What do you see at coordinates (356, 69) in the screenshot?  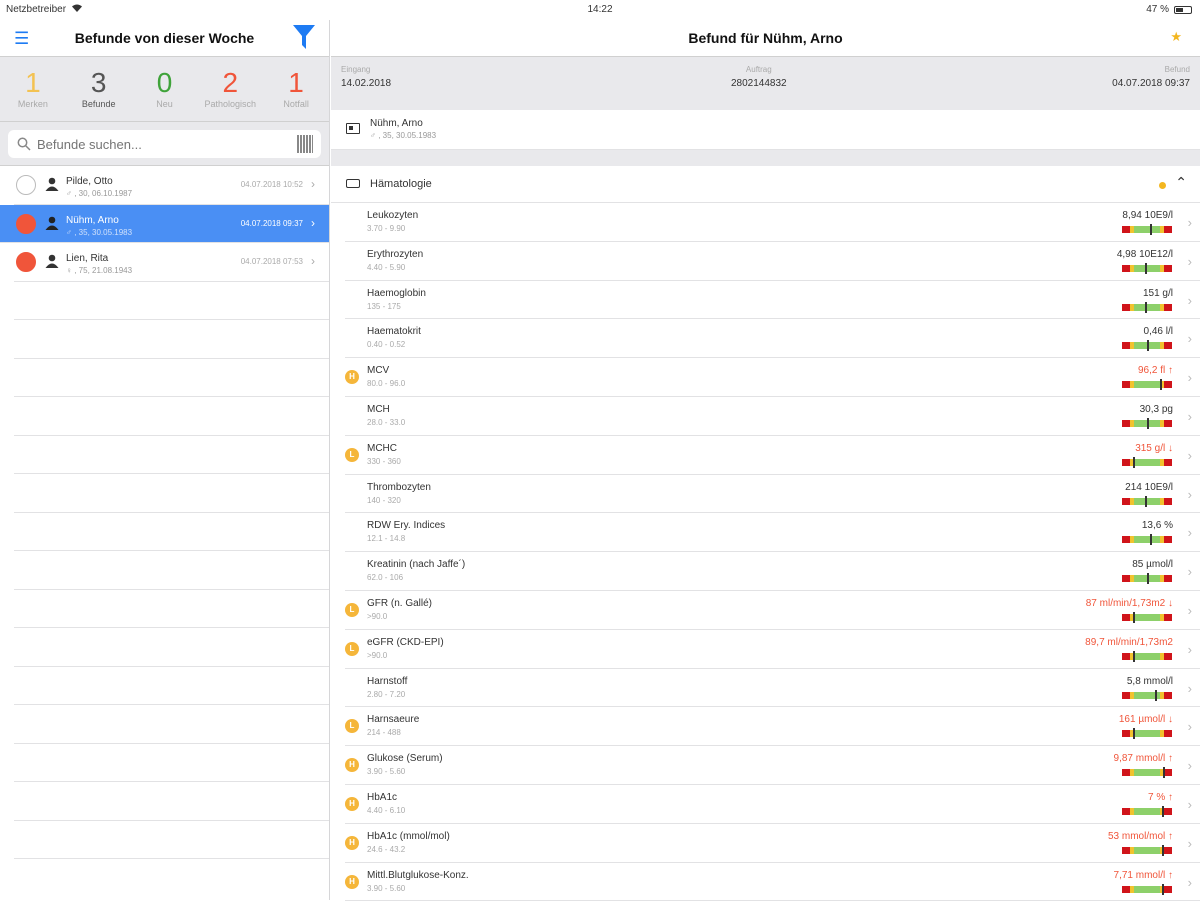 I see `eingang-label: Eingang` at bounding box center [356, 69].